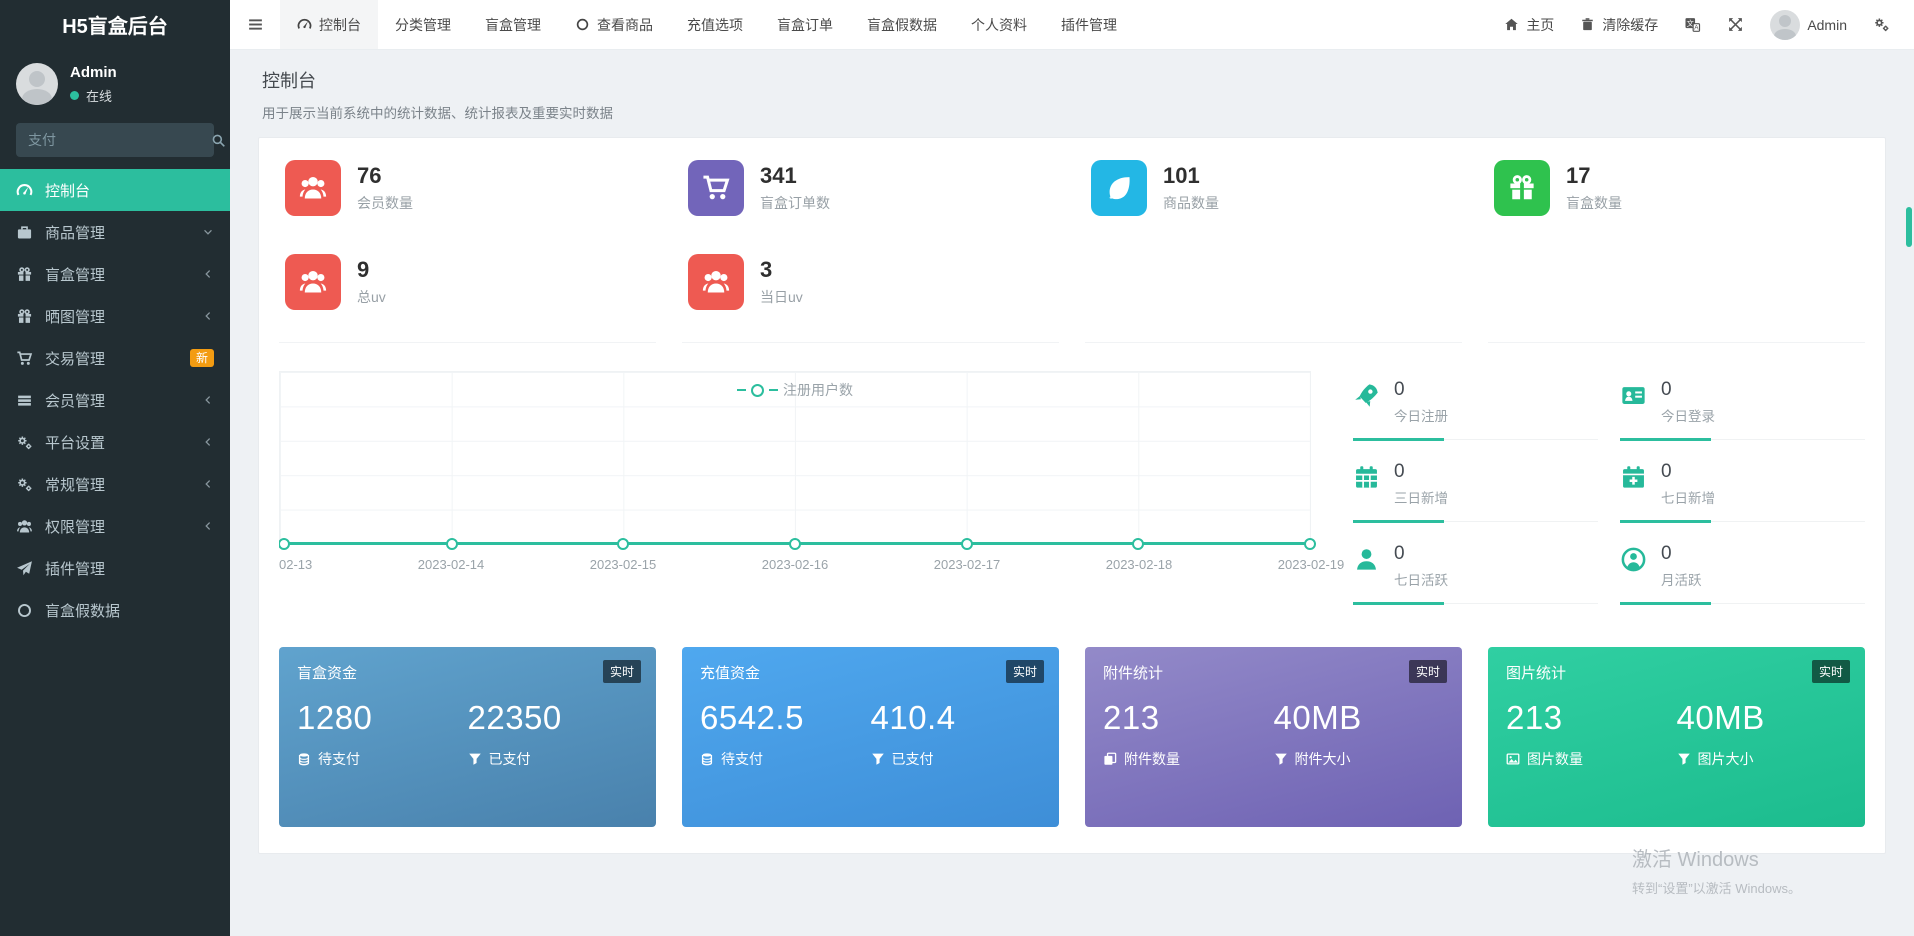  Describe the element at coordinates (1072, 93) in the screenshot. I see `page-header: 控制台 用于展示当前系统中的统计数据、统计报表及重要实时数据` at that location.